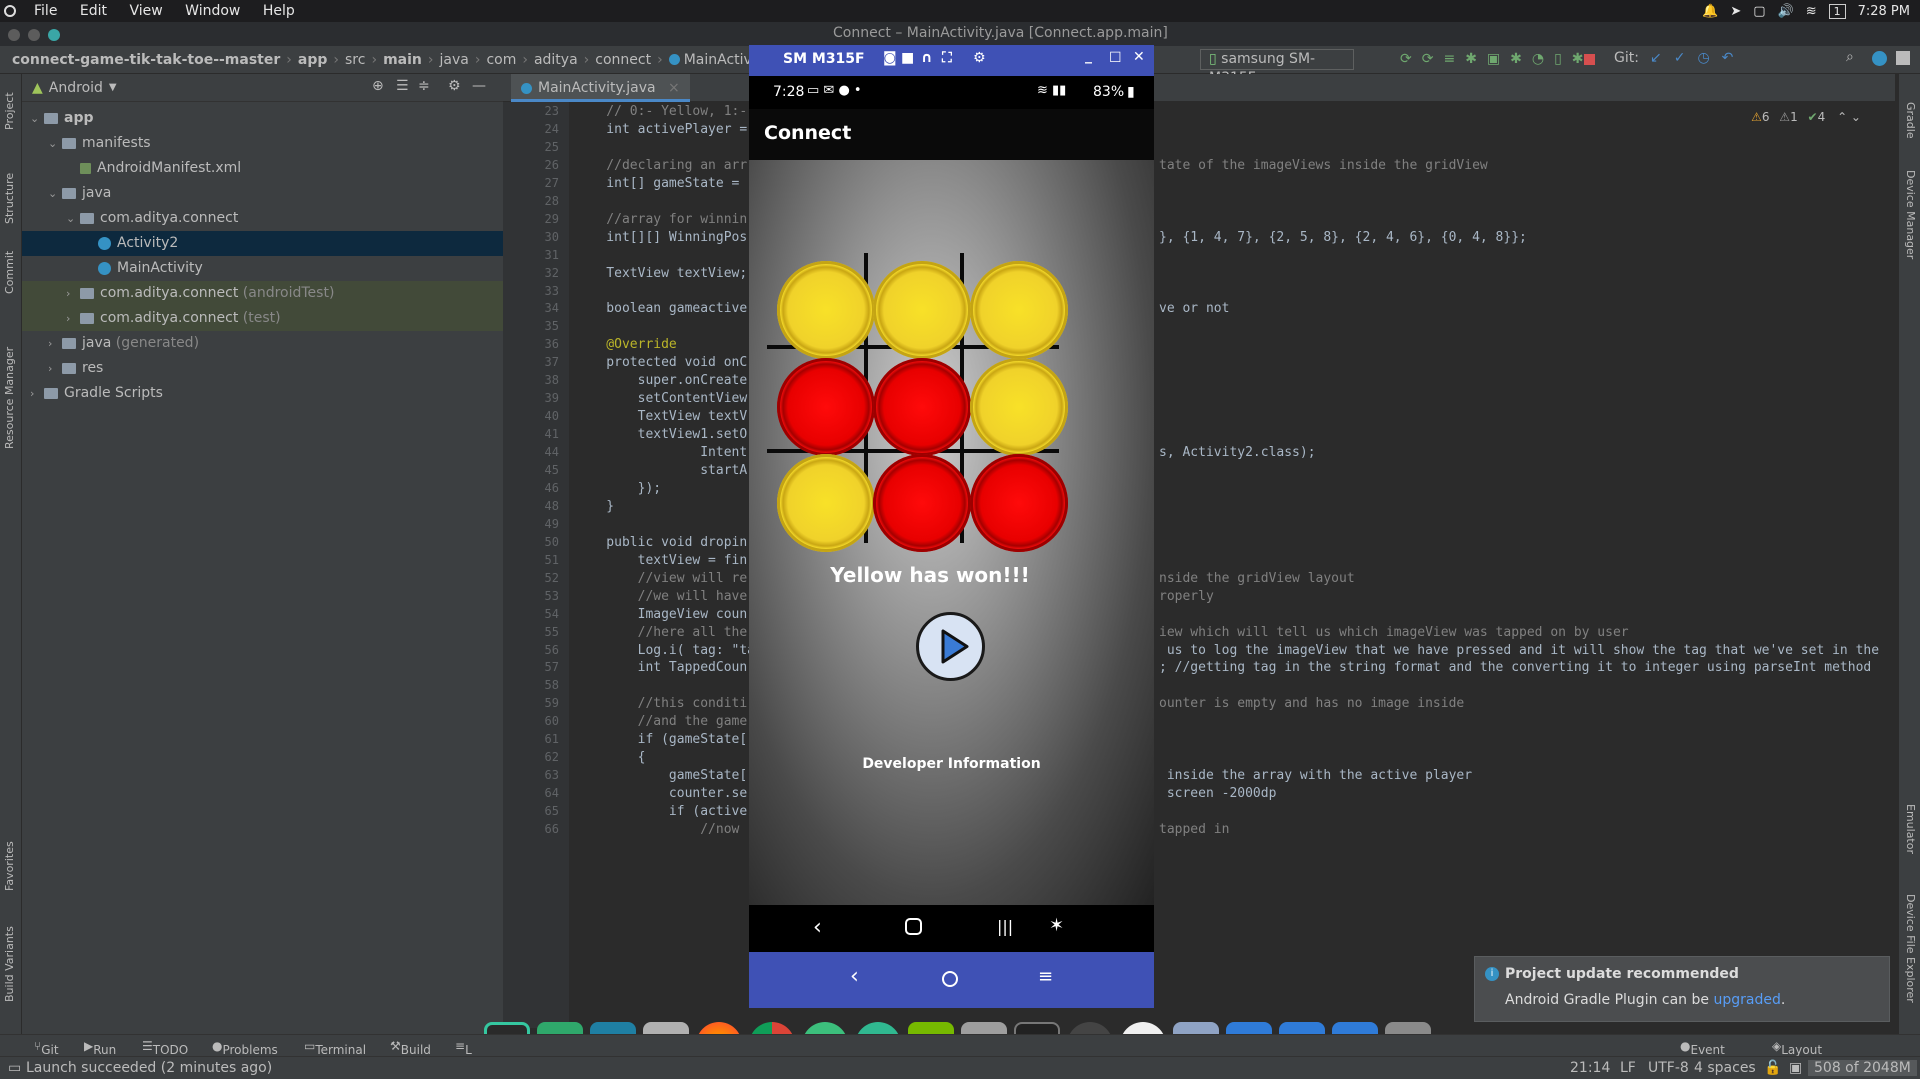  I want to click on locate-icon: ⊕, so click(378, 86).